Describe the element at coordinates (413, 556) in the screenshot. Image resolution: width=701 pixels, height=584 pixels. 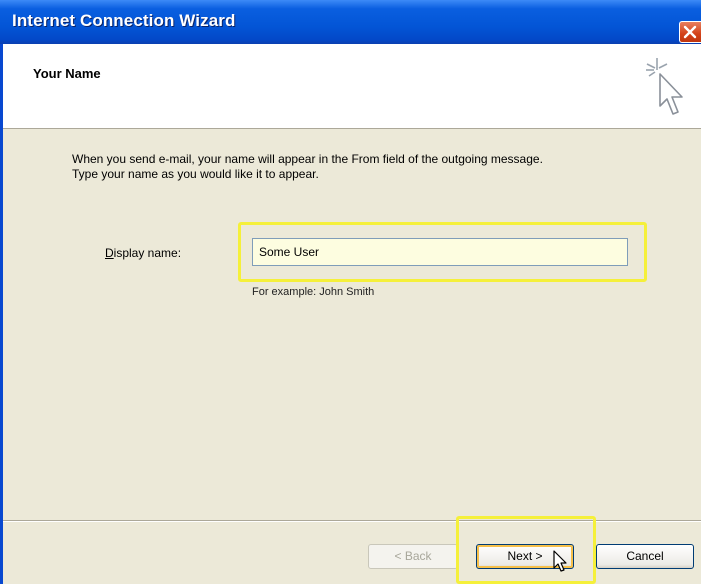
I see `back-button: < Back` at that location.